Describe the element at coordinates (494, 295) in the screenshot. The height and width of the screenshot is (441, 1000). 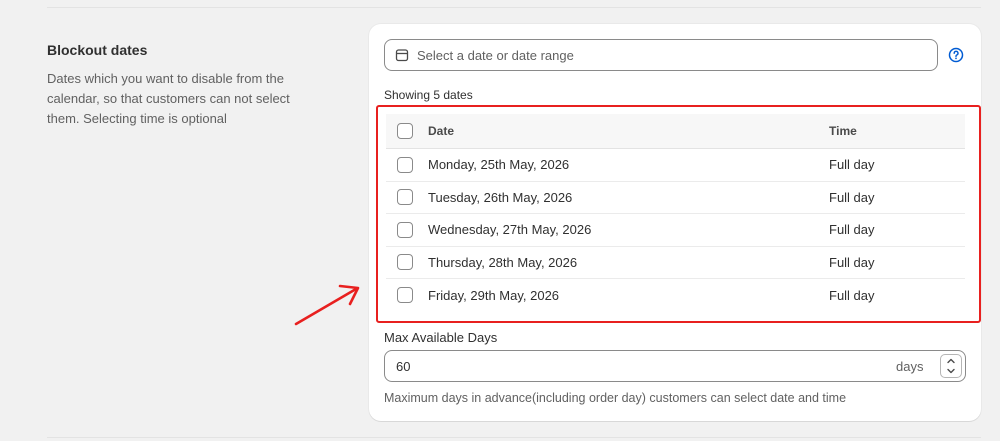
I see `row-date: Friday, 29th May, 2026` at that location.